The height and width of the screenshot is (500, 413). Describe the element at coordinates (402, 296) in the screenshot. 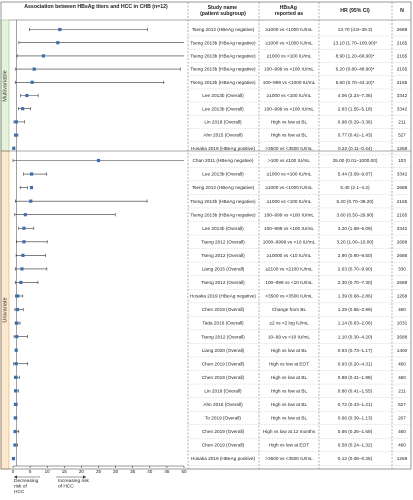

I see `sample-size: 1268` at that location.